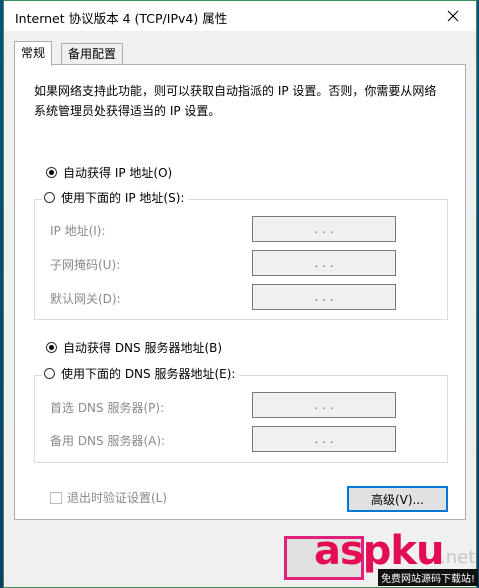 The image size is (479, 588). What do you see at coordinates (56, 497) in the screenshot?
I see `validate-on-exit-box` at bounding box center [56, 497].